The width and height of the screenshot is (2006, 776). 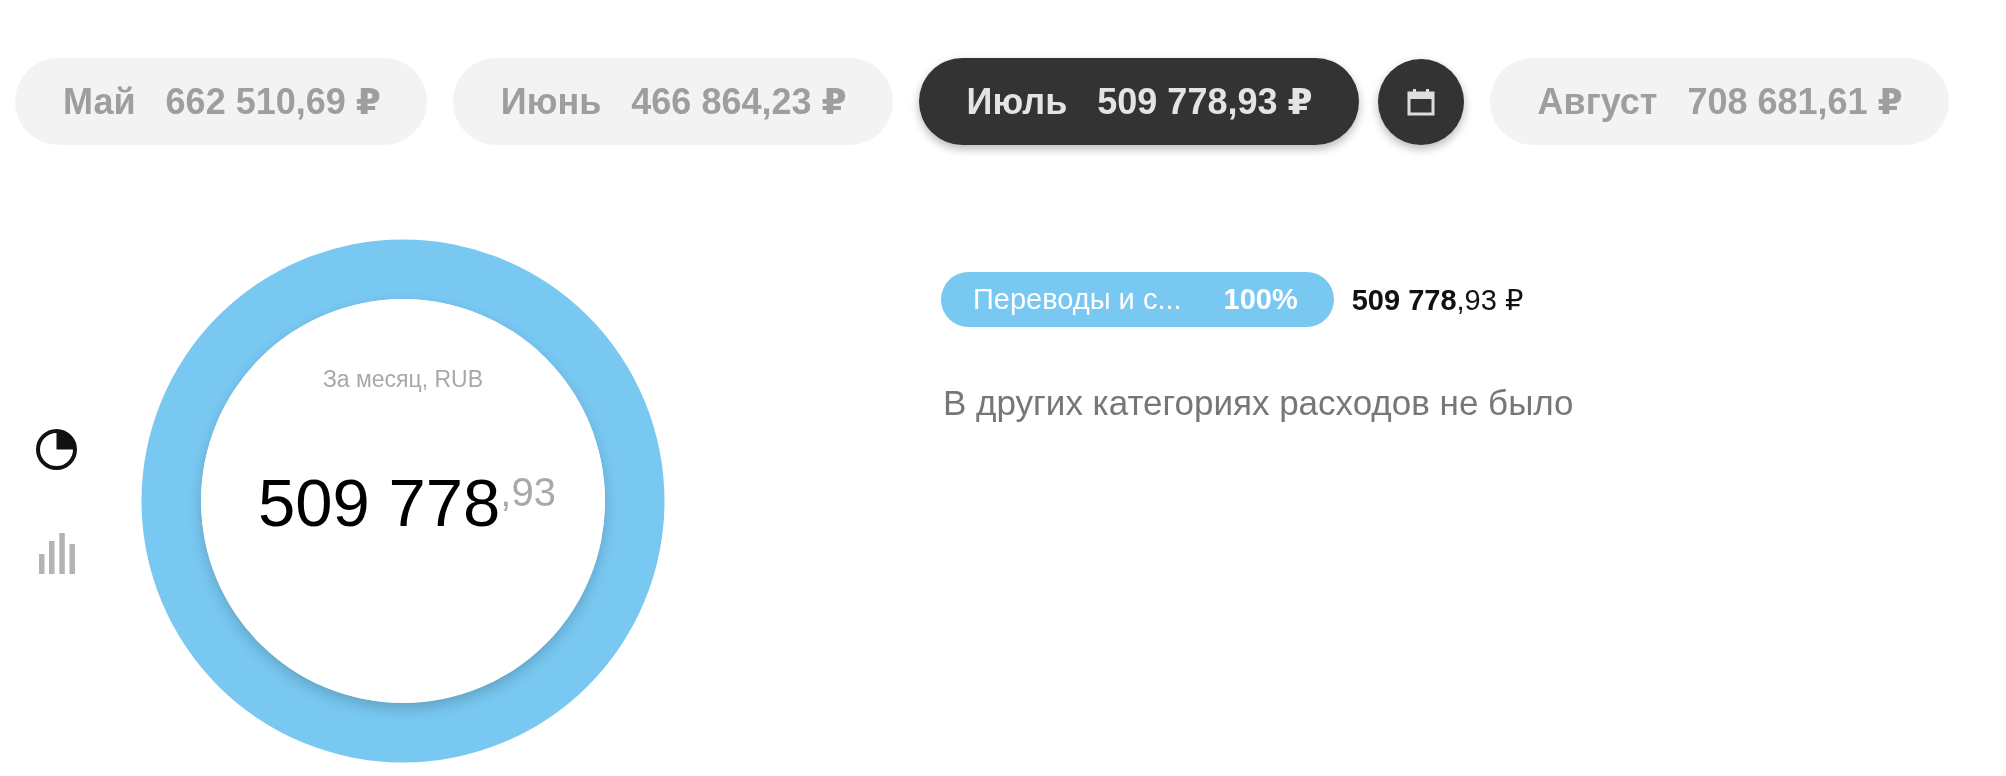 What do you see at coordinates (672, 101) in the screenshot?
I see `month-tab: Июнь 466 864,23 ₽` at bounding box center [672, 101].